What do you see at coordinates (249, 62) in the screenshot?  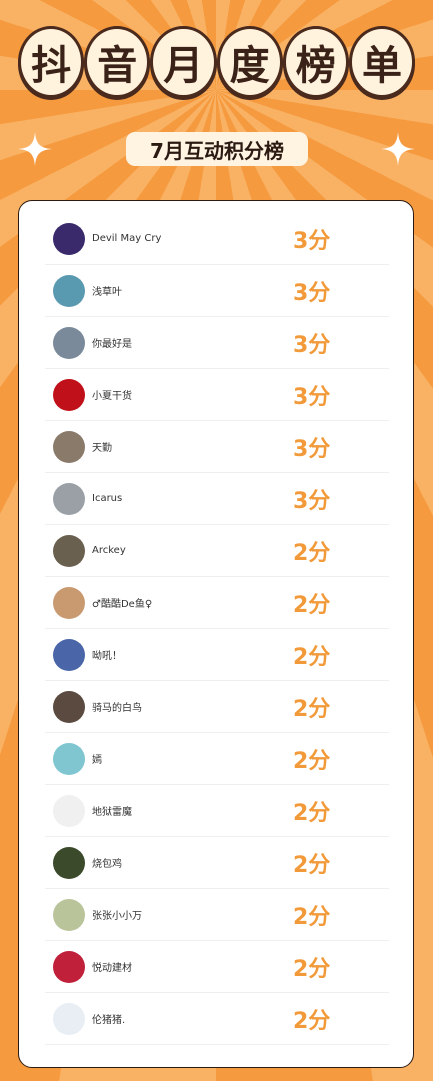 I see `title-char: 度` at bounding box center [249, 62].